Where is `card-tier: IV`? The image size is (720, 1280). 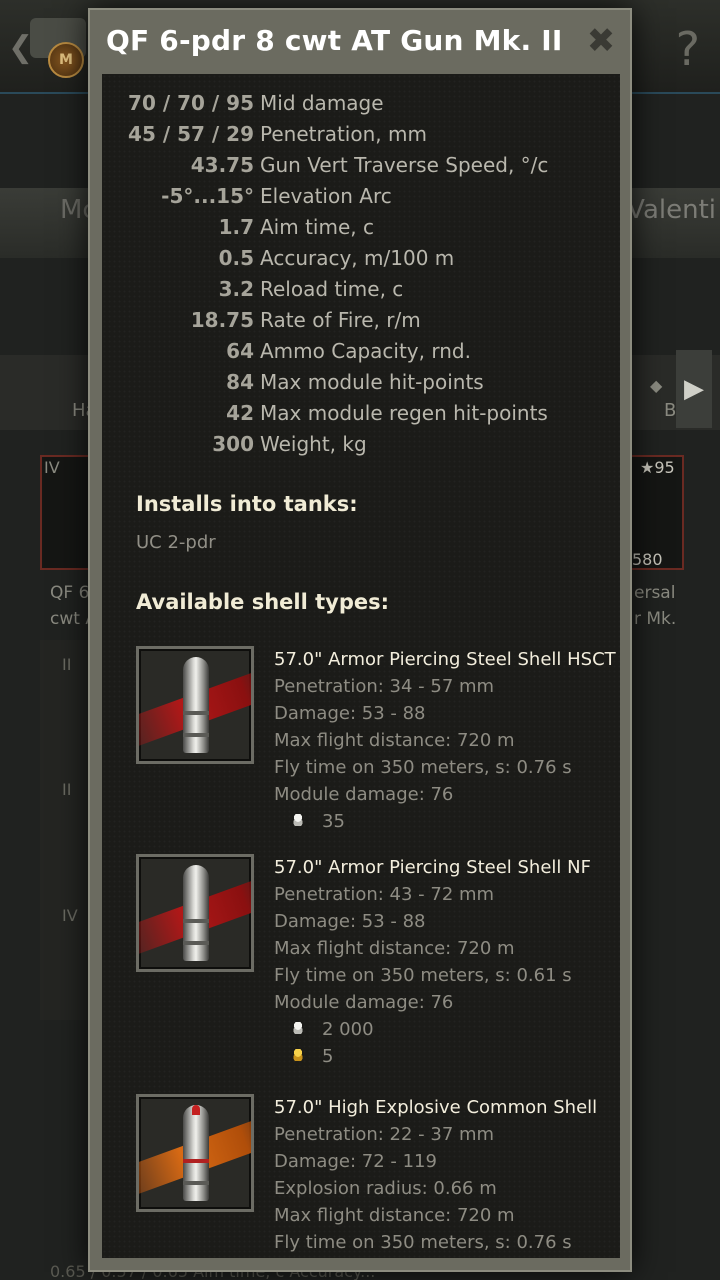 card-tier: IV is located at coordinates (52, 467).